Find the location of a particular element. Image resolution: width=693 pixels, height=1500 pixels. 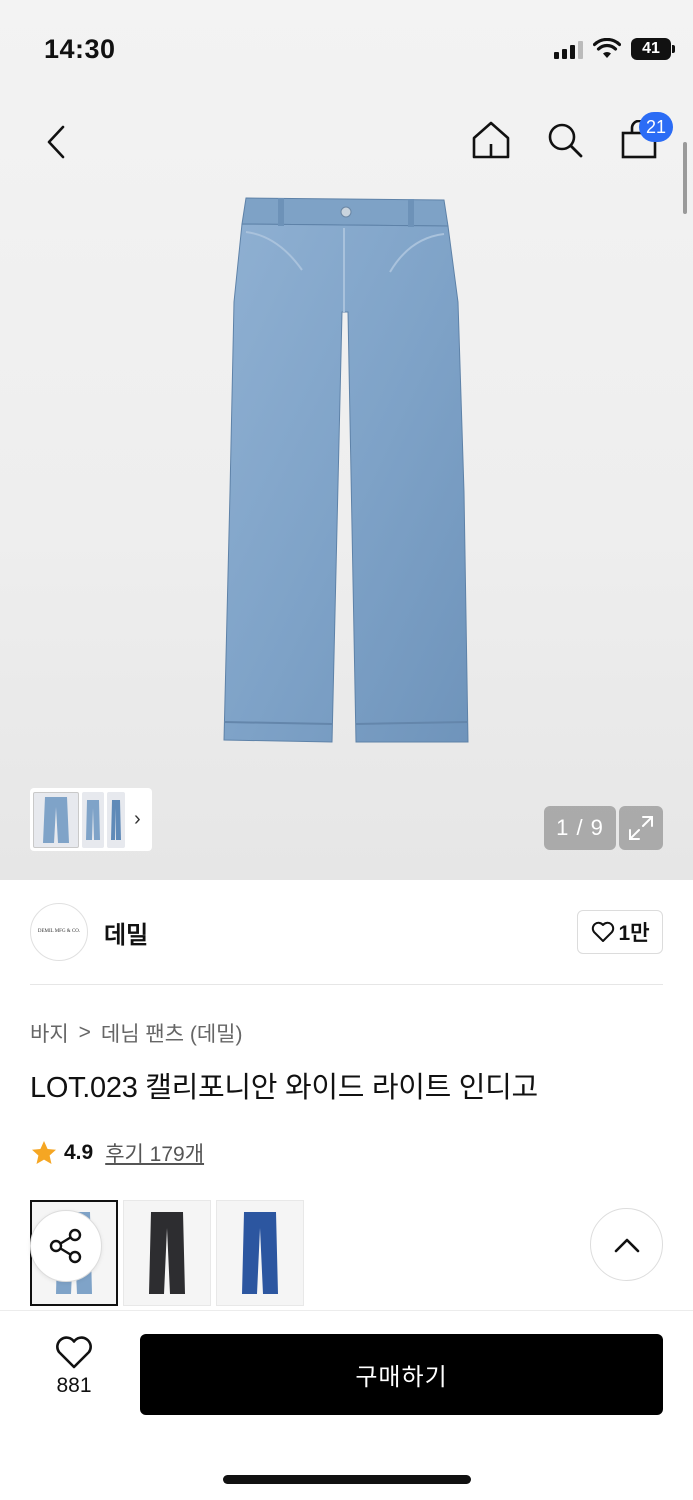

chevron-right-icon: › is located at coordinates (137, 819).